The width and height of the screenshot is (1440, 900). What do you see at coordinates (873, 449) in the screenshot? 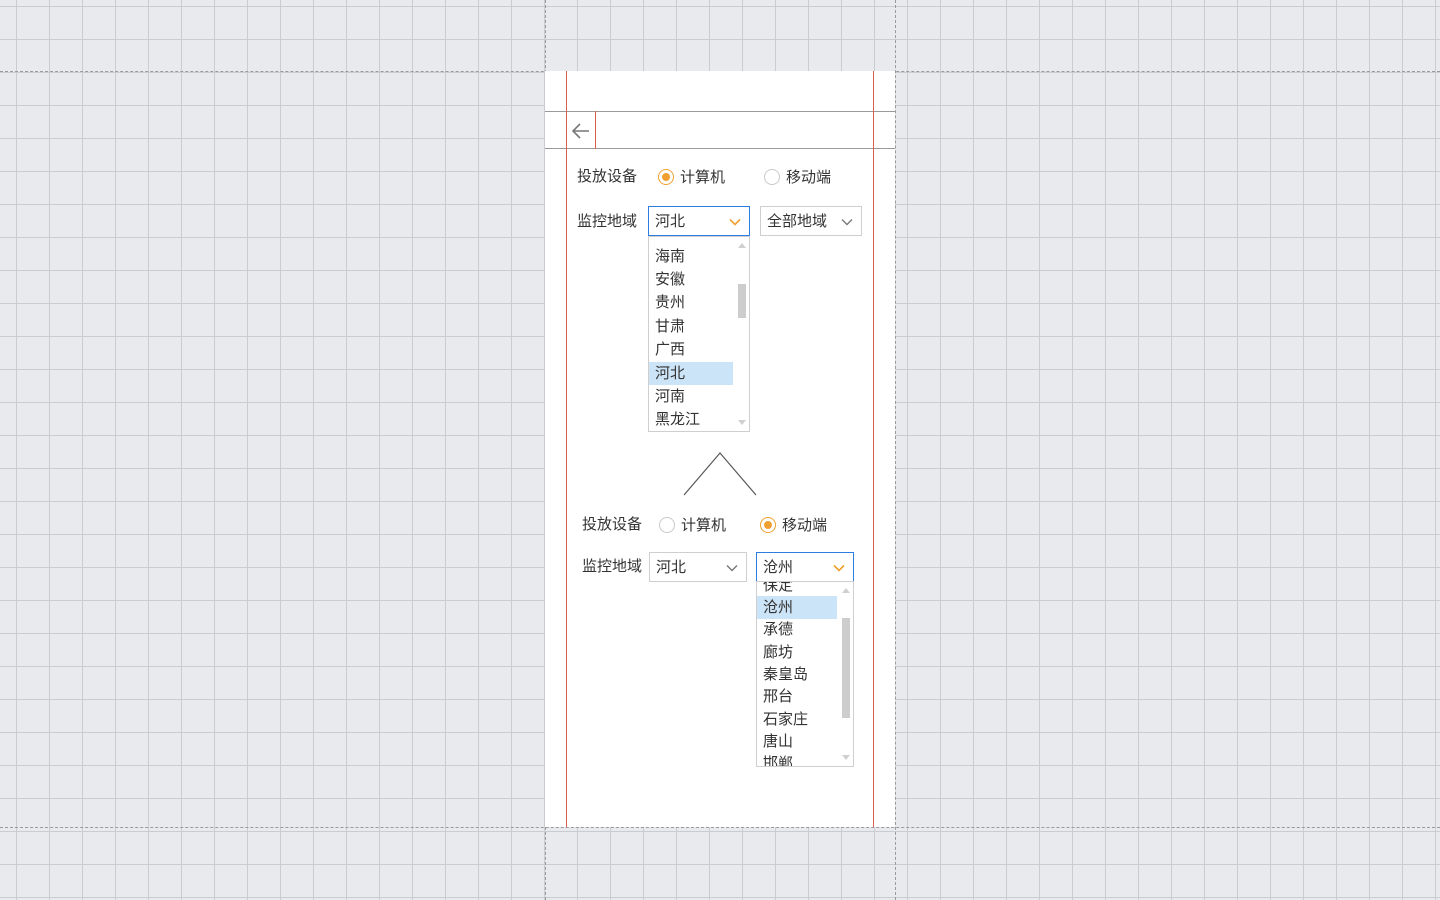
I see `margin-guide-right` at bounding box center [873, 449].